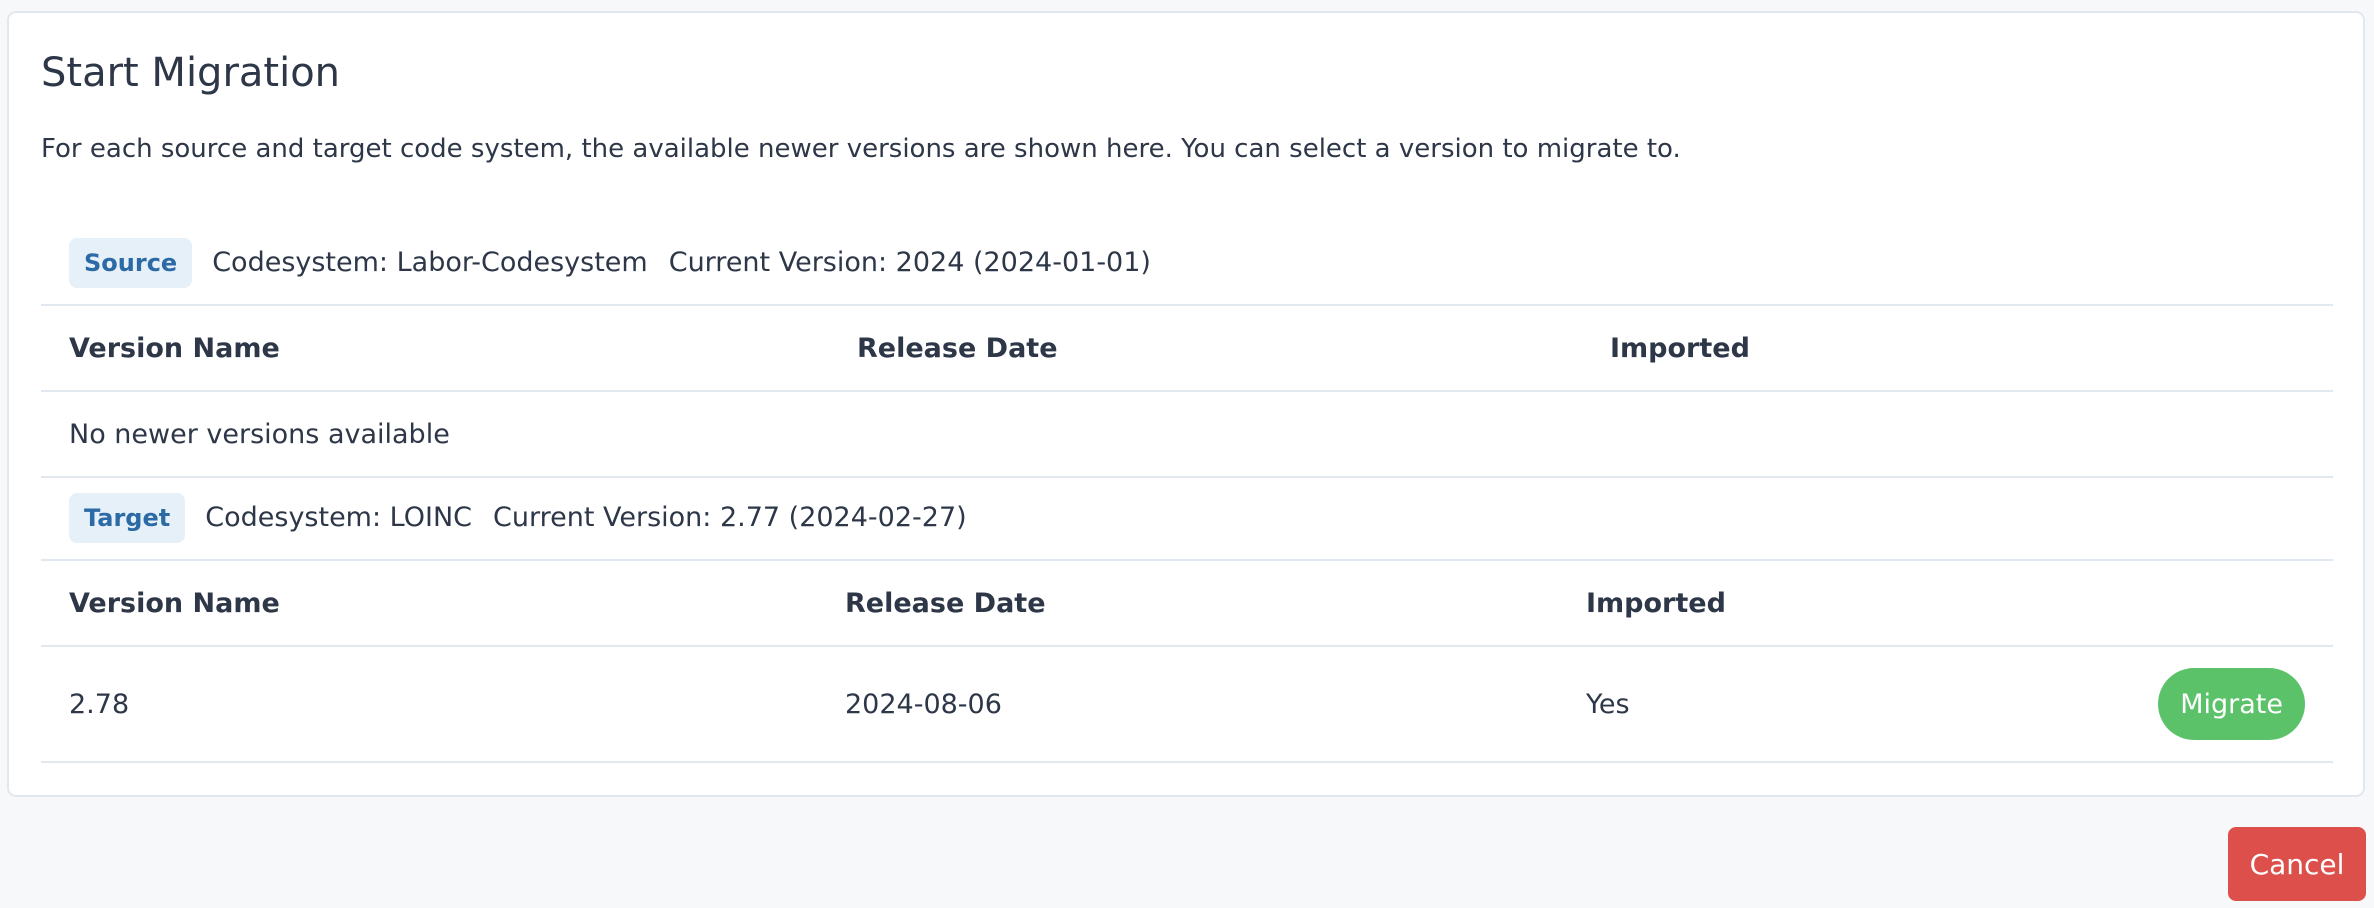 This screenshot has width=2374, height=908. Describe the element at coordinates (429, 704) in the screenshot. I see `cell-version-name: 2.78` at that location.